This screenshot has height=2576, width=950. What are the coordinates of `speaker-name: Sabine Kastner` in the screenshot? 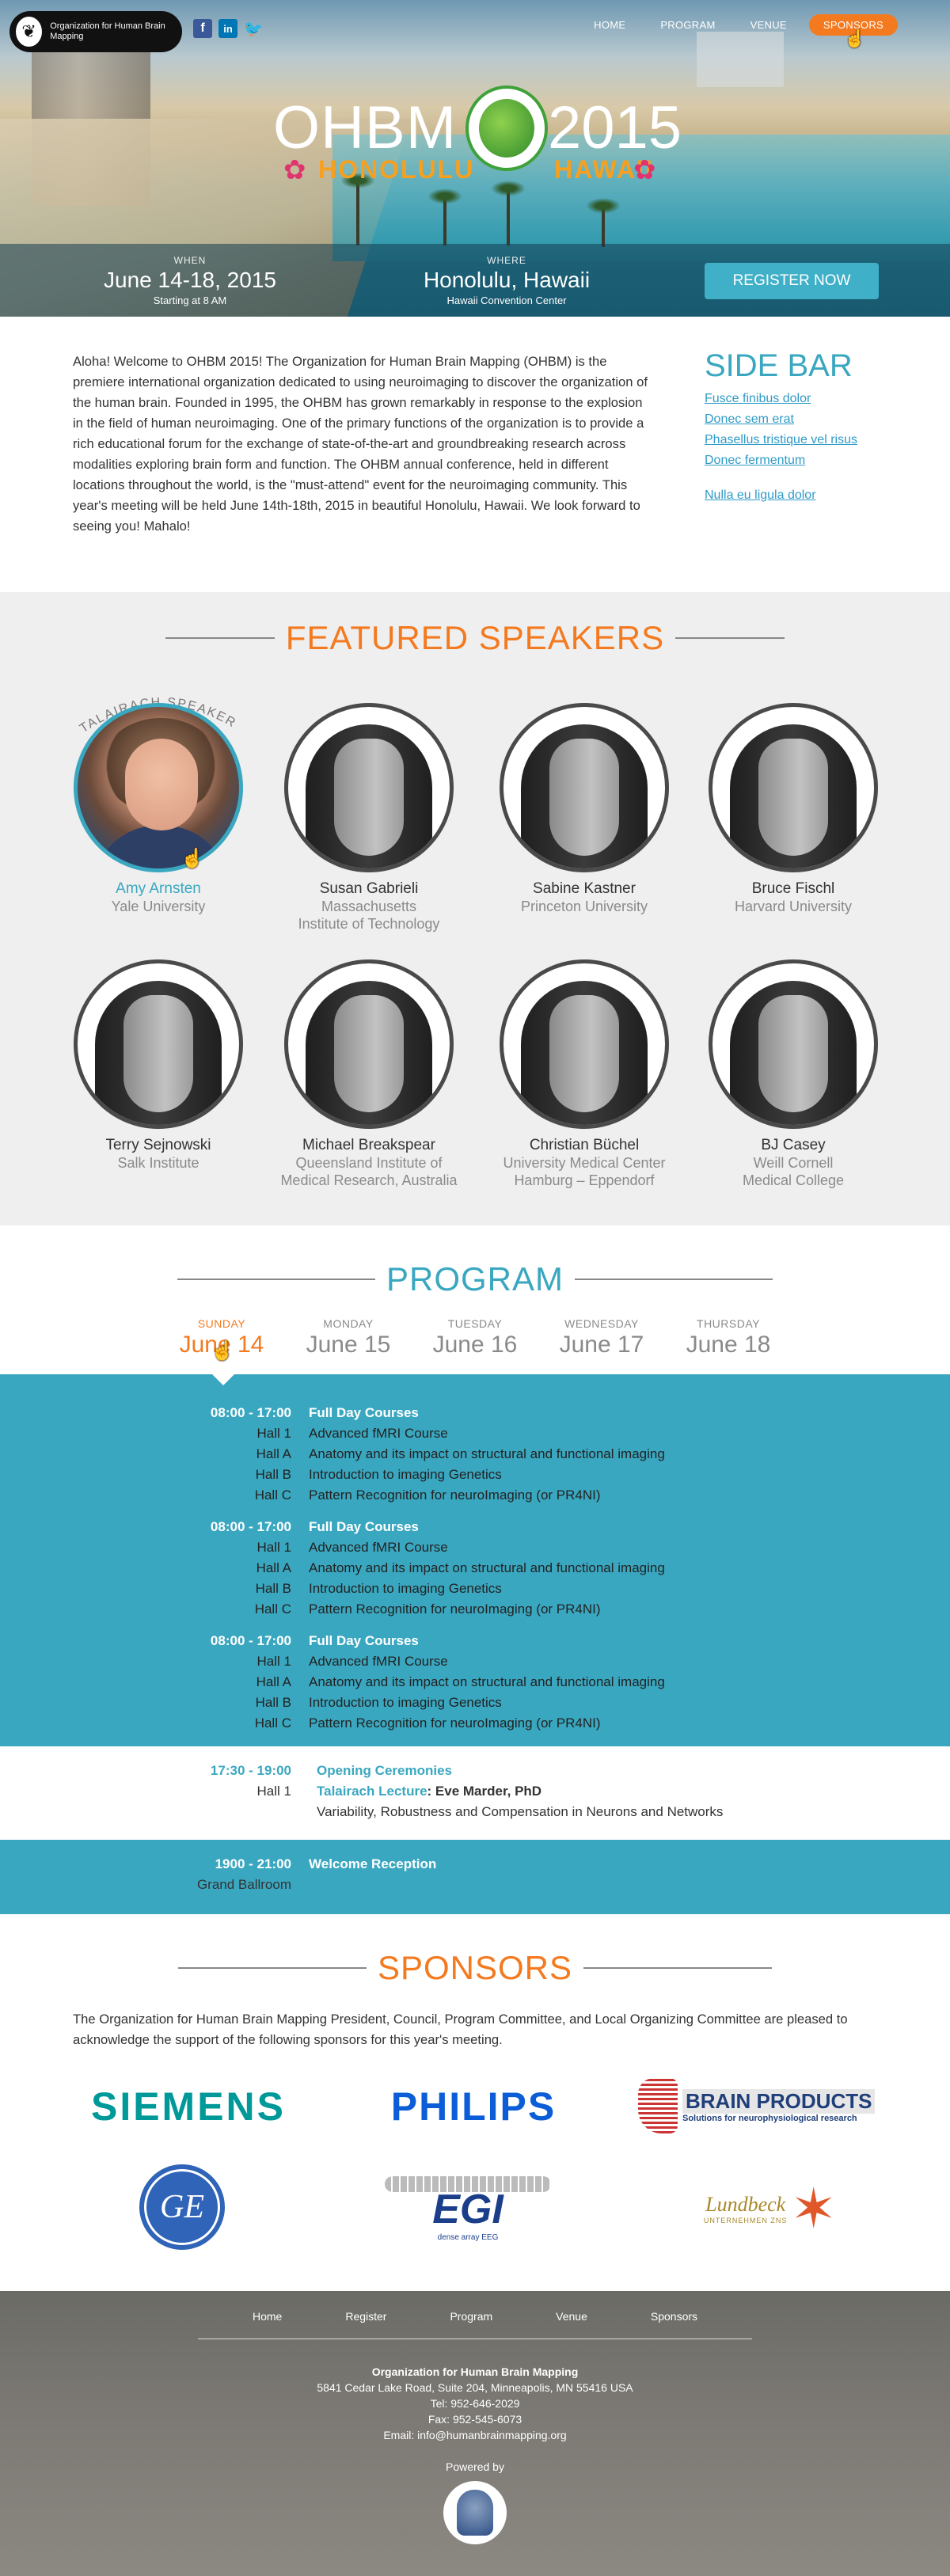 It's located at (584, 889).